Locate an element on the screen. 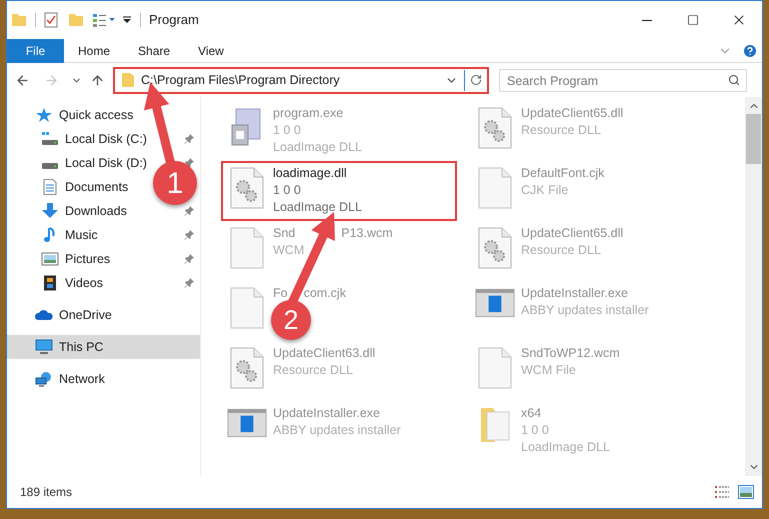 The image size is (769, 519). address-path: C:\Program Files\Program Directory is located at coordinates (241, 80).